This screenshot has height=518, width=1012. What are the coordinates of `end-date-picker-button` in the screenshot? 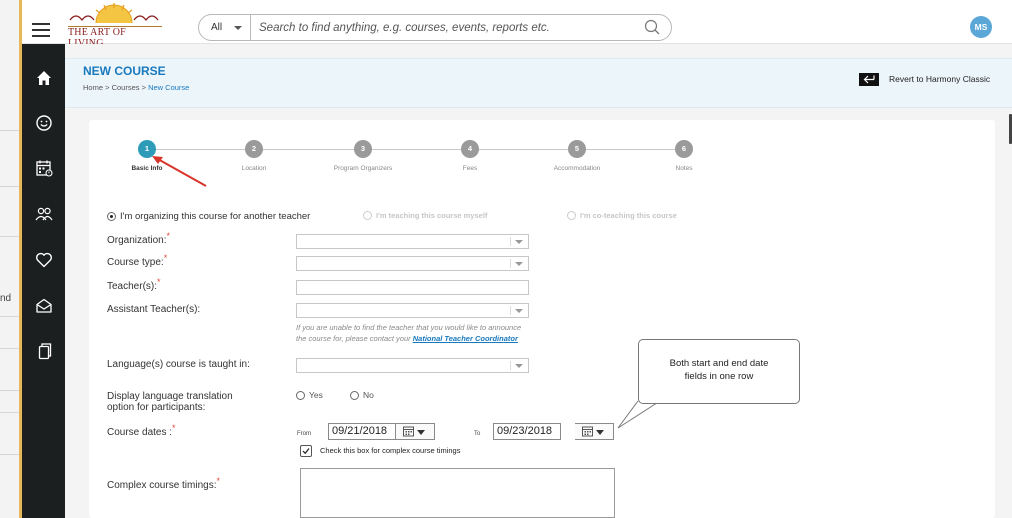 It's located at (594, 431).